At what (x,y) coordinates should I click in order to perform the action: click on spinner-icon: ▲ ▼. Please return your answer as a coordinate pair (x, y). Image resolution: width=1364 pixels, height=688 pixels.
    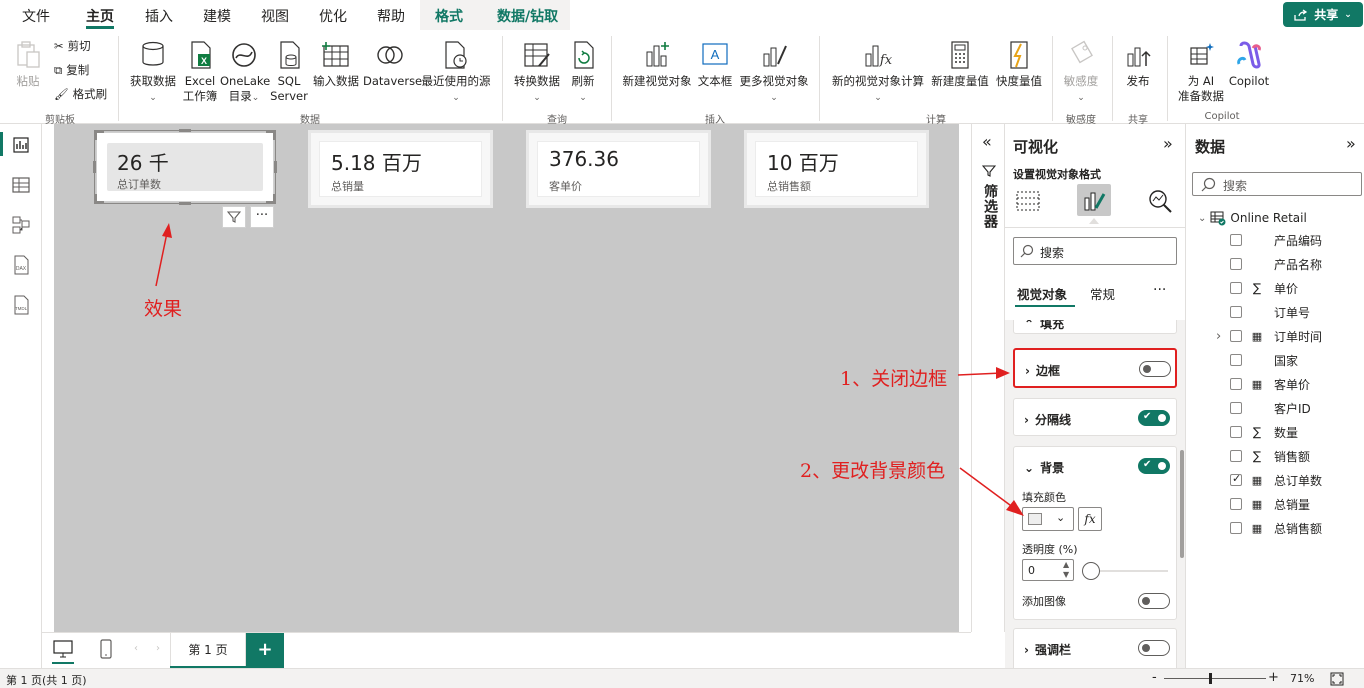
    Looking at the image, I should click on (1066, 570).